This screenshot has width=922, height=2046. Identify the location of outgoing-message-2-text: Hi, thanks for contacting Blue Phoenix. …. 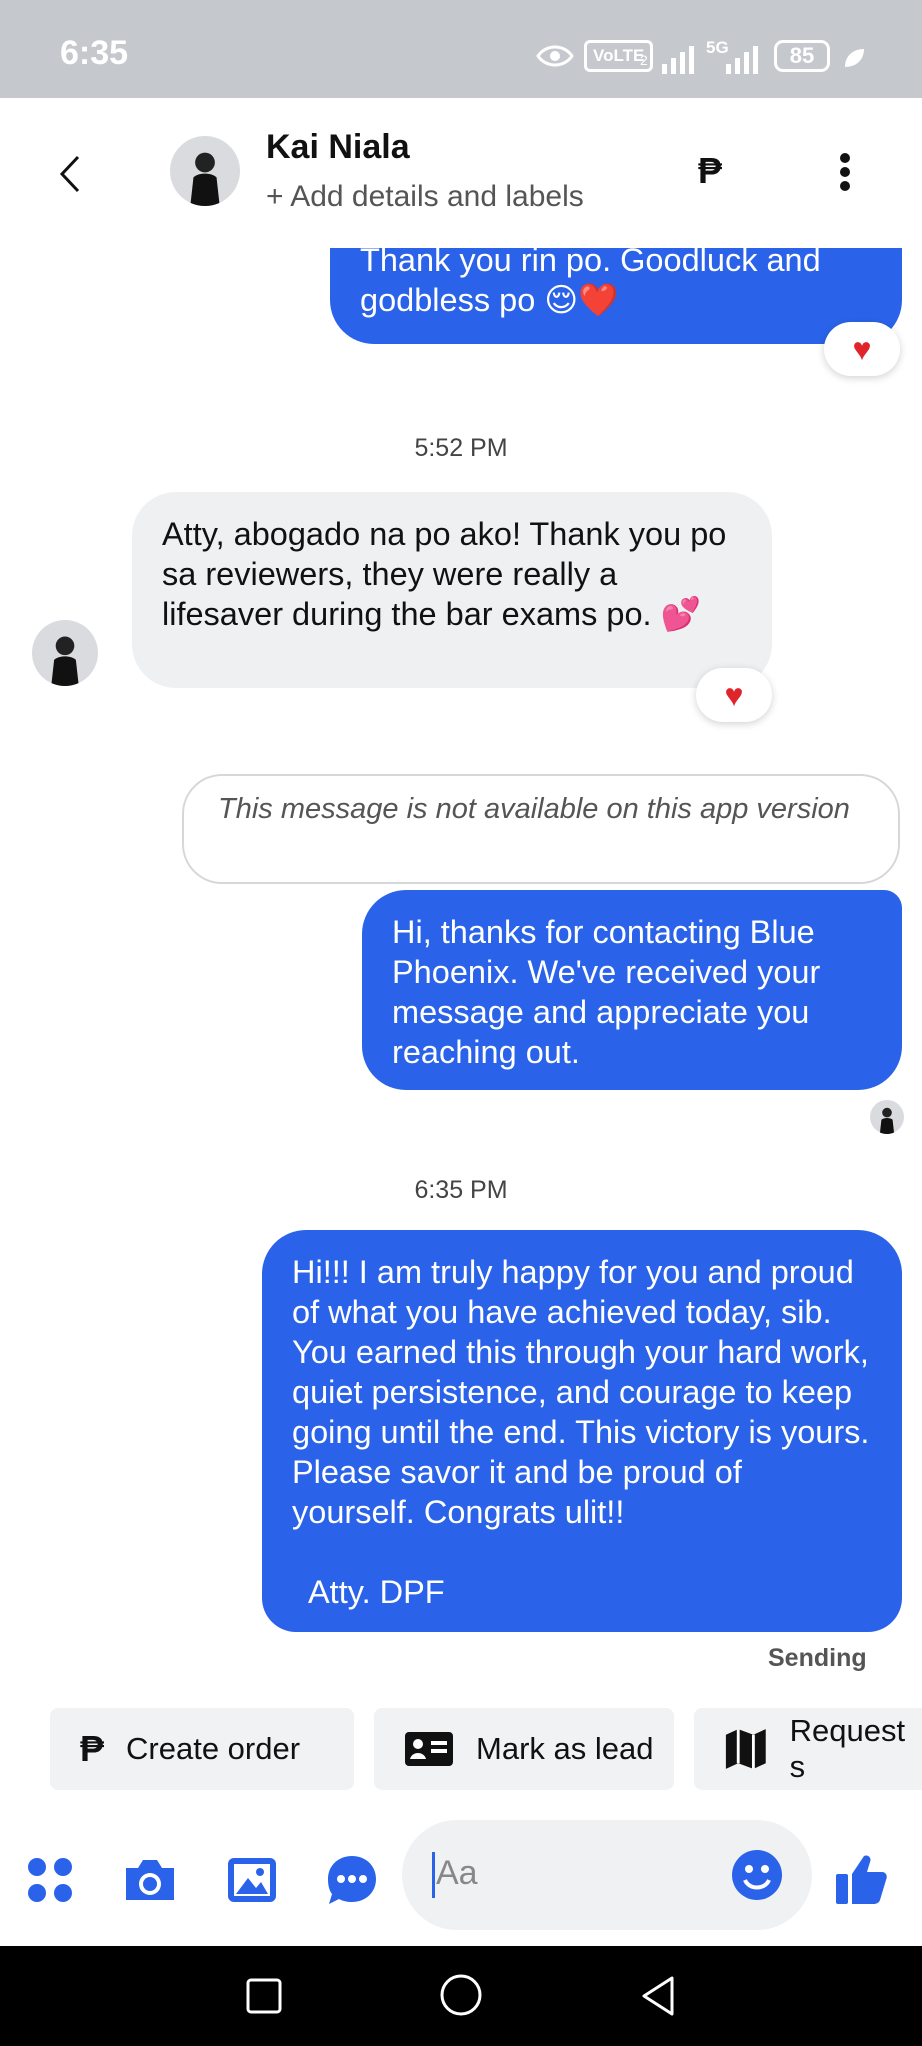
(606, 992).